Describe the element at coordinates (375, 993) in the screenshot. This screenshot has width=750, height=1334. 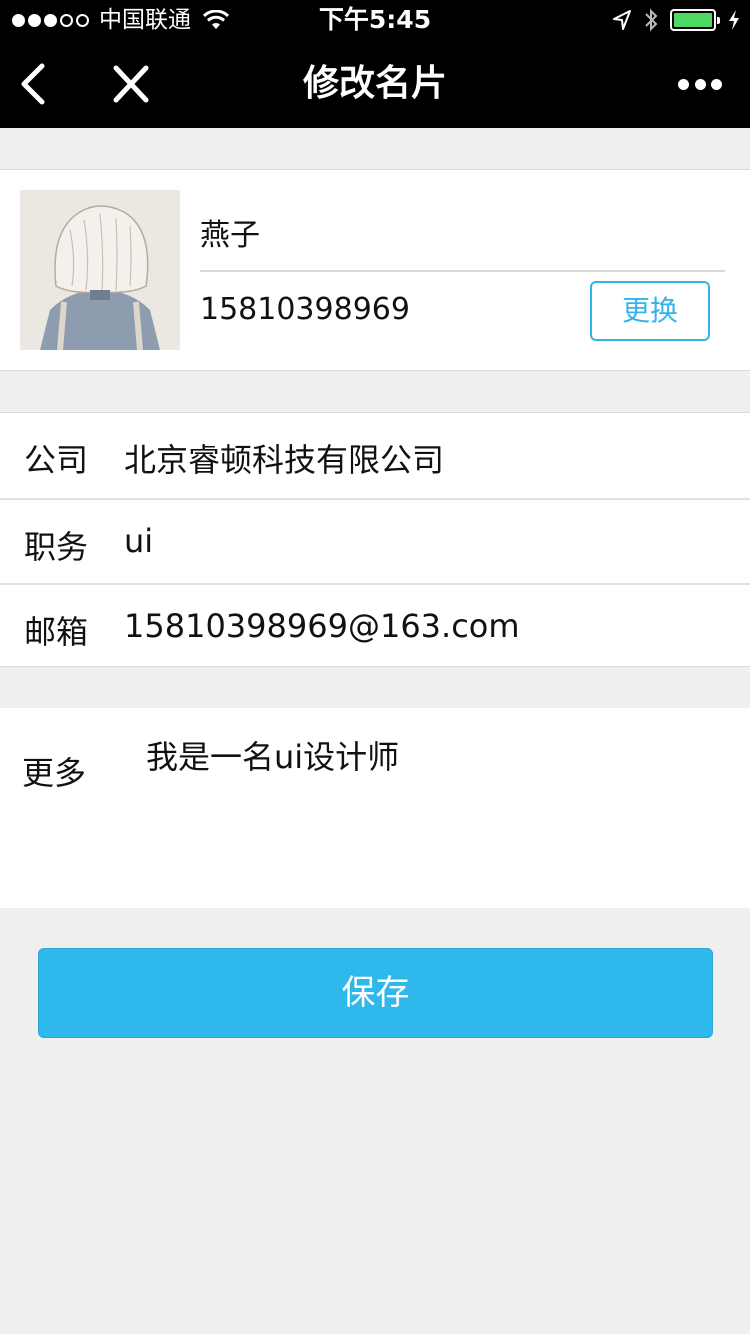
I see `save-button: 保存` at that location.